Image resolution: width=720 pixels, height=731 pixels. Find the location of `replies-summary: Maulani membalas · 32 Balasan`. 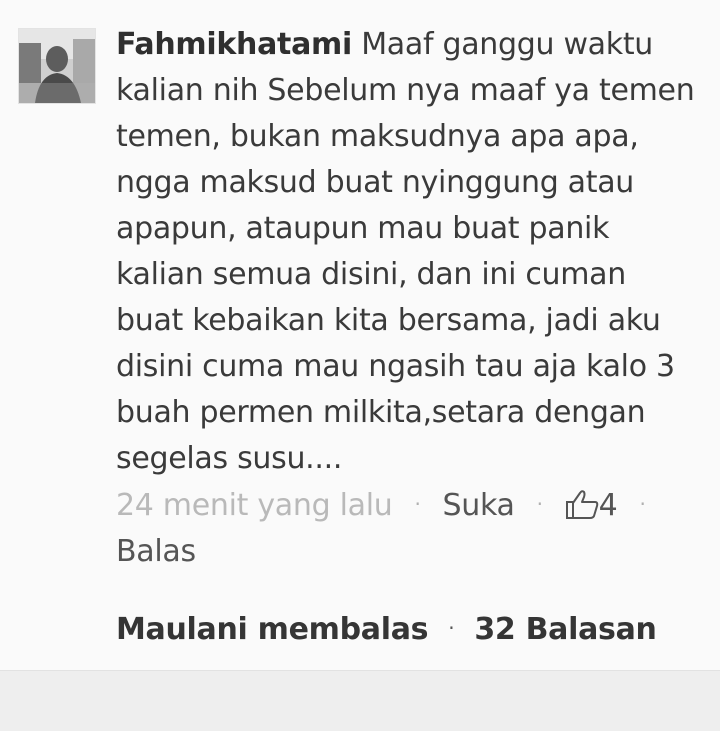

replies-summary: Maulani membalas · 32 Balasan is located at coordinates (386, 629).